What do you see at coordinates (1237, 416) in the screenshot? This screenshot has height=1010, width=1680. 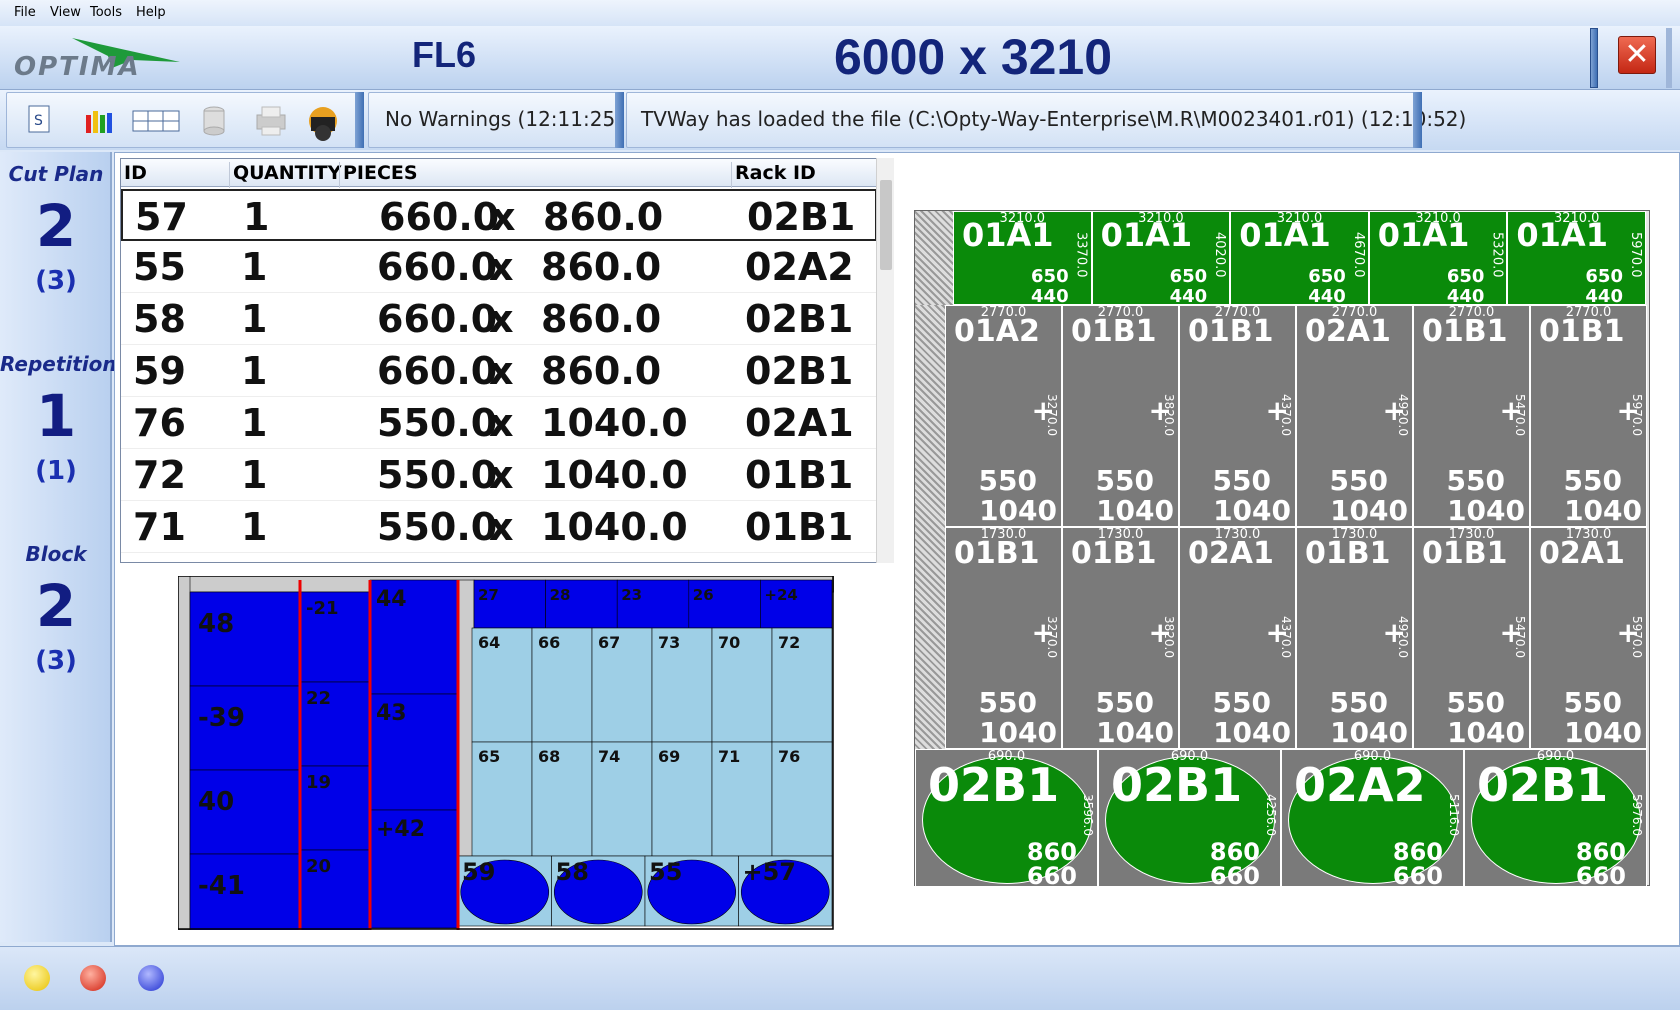 I see `sheet-piece: 2770.0 01B1 4370.0 +550 1040` at bounding box center [1237, 416].